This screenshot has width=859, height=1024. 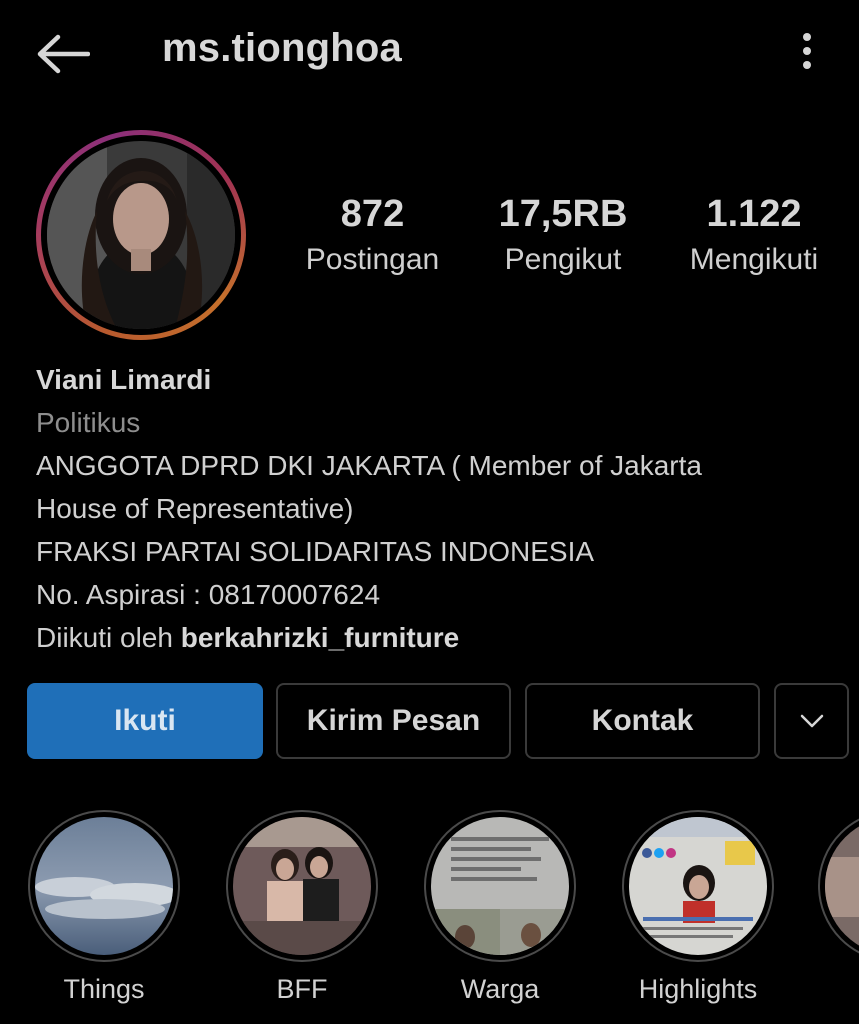 What do you see at coordinates (104, 989) in the screenshot?
I see `highlight-label: Things` at bounding box center [104, 989].